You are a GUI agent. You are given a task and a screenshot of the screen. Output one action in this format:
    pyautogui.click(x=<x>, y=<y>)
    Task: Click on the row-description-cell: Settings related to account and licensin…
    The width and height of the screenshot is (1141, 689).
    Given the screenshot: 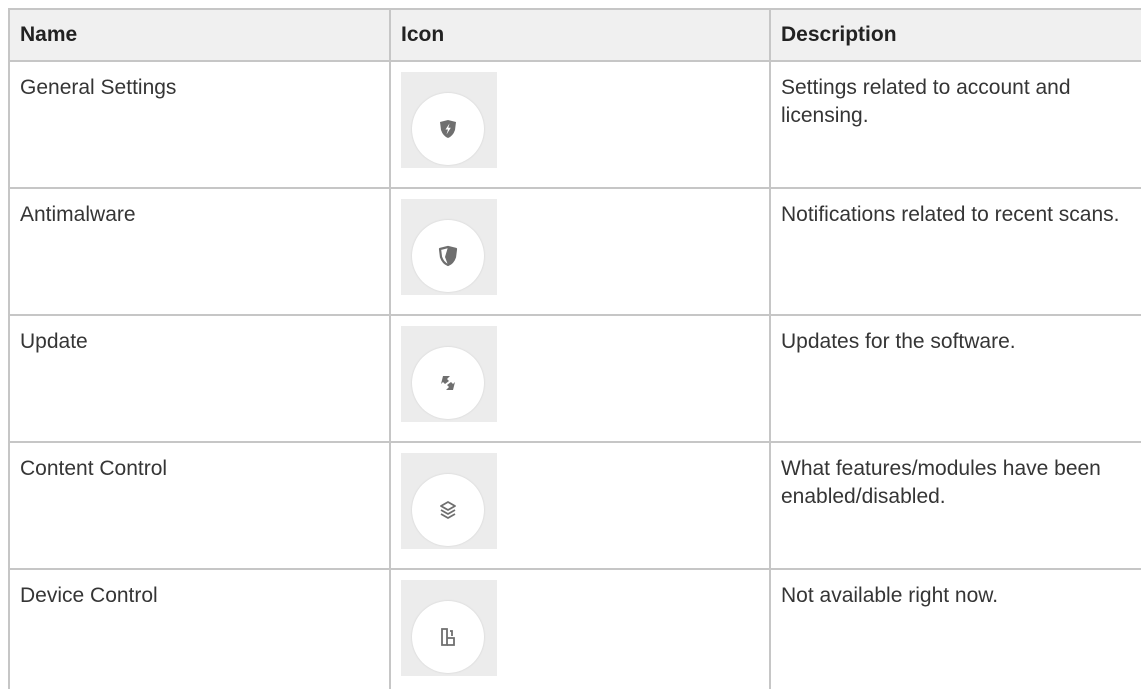 What is the action you would take?
    pyautogui.click(x=955, y=124)
    